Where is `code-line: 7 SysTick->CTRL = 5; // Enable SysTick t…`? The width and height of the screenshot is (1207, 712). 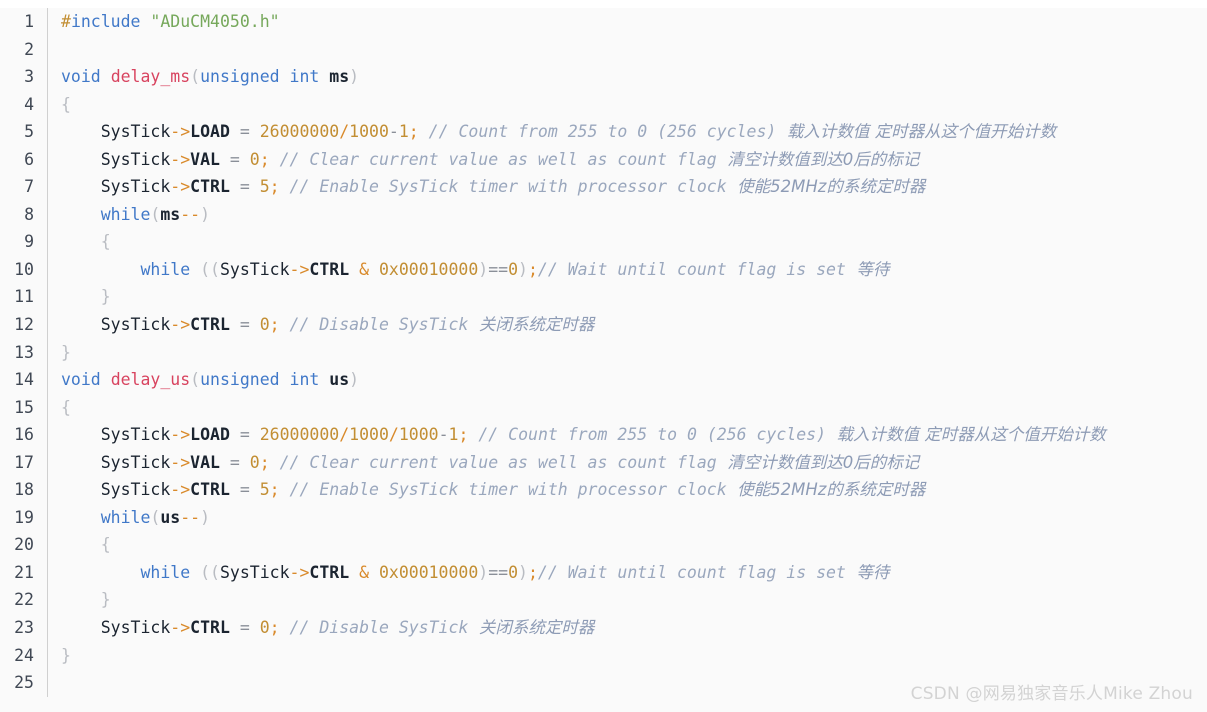 code-line: 7 SysTick->CTRL = 5; // Enable SysTick t… is located at coordinates (603, 187).